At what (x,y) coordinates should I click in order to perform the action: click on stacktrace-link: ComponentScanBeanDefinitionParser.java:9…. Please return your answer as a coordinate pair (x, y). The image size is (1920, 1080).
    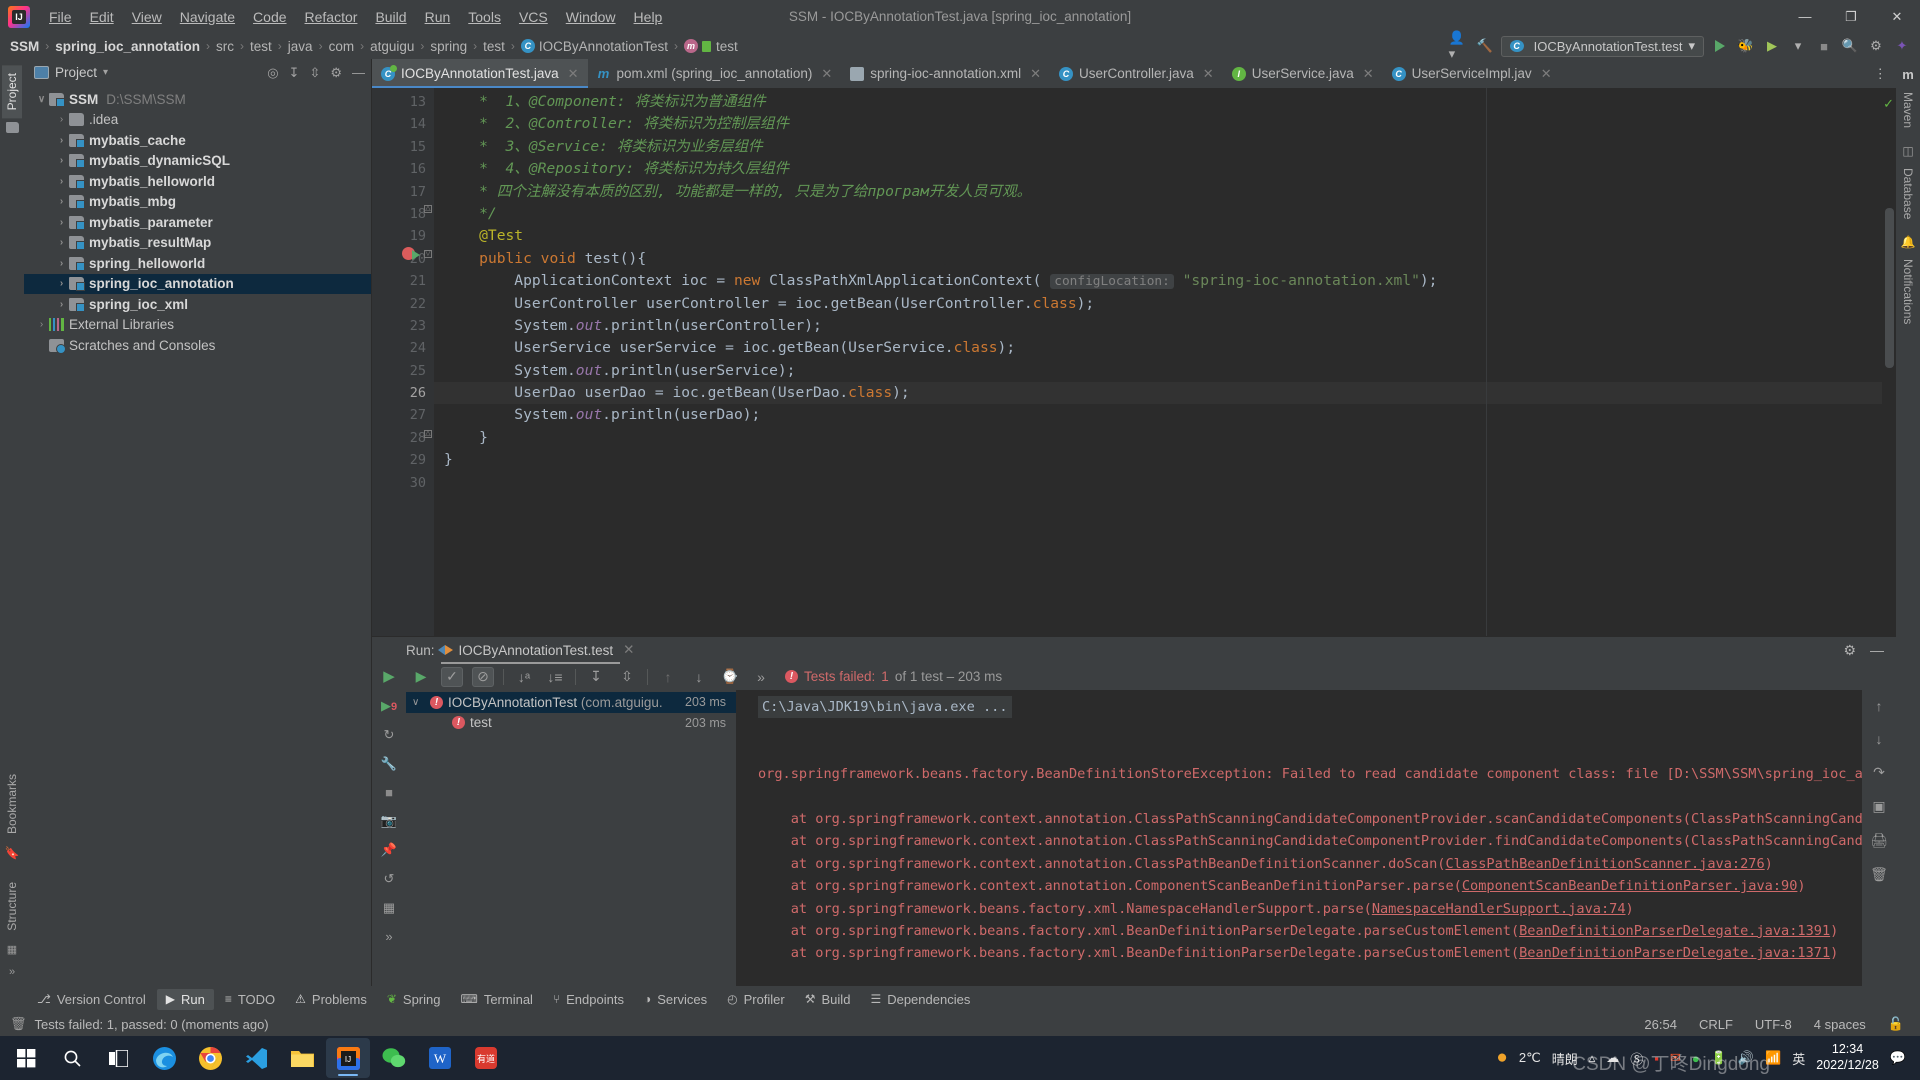
    Looking at the image, I should click on (1630, 886).